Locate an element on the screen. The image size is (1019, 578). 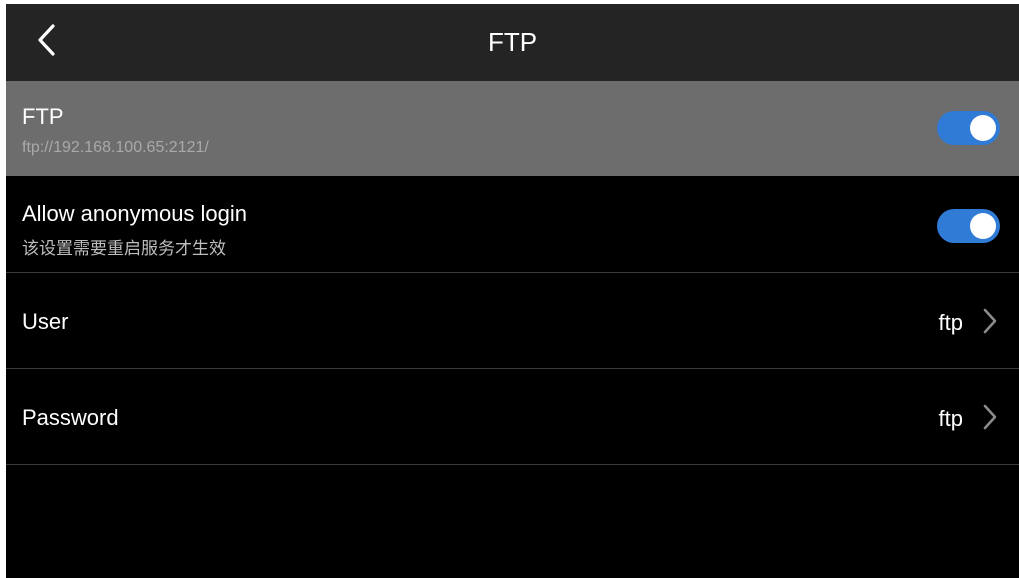
ftp-server-address: ftp://192.168.100.65:2121/ is located at coordinates (115, 147).